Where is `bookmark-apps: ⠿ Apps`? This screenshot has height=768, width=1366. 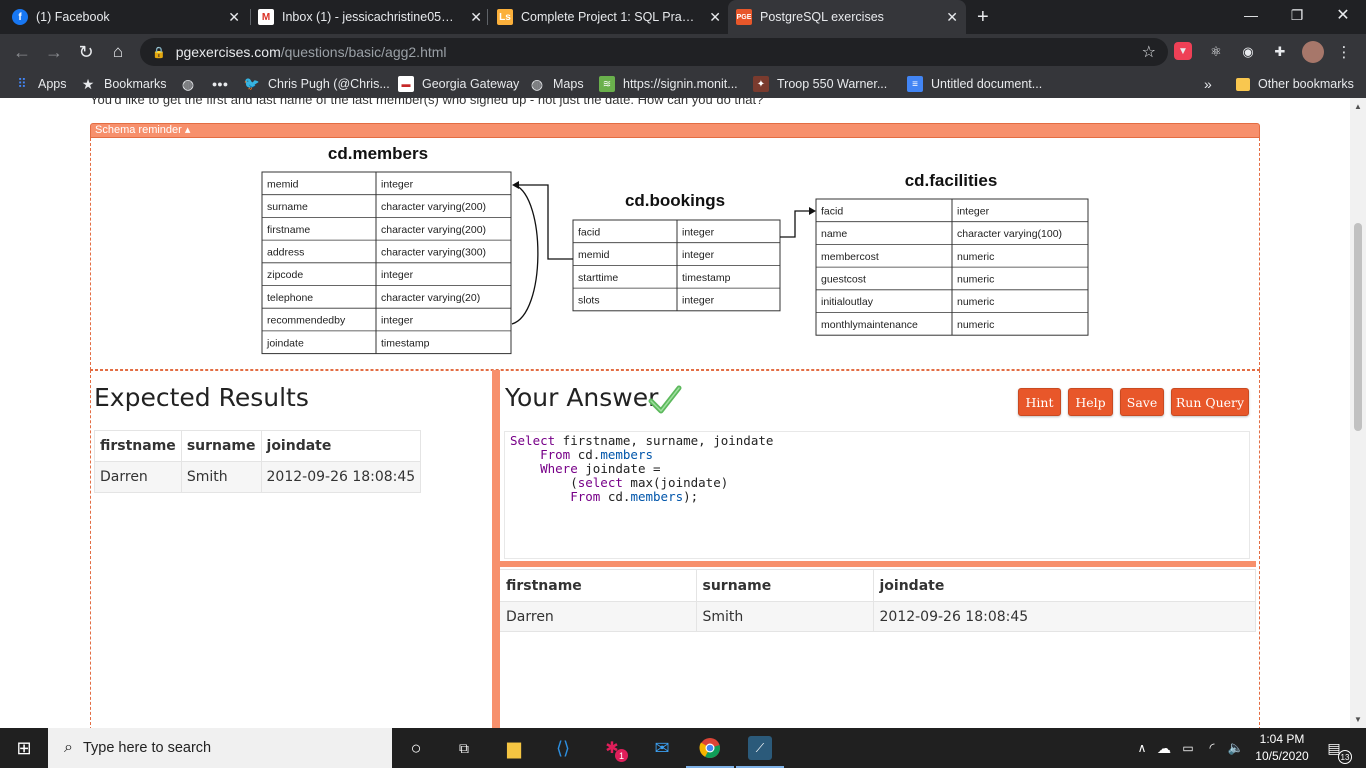 bookmark-apps: ⠿ Apps is located at coordinates (40, 84).